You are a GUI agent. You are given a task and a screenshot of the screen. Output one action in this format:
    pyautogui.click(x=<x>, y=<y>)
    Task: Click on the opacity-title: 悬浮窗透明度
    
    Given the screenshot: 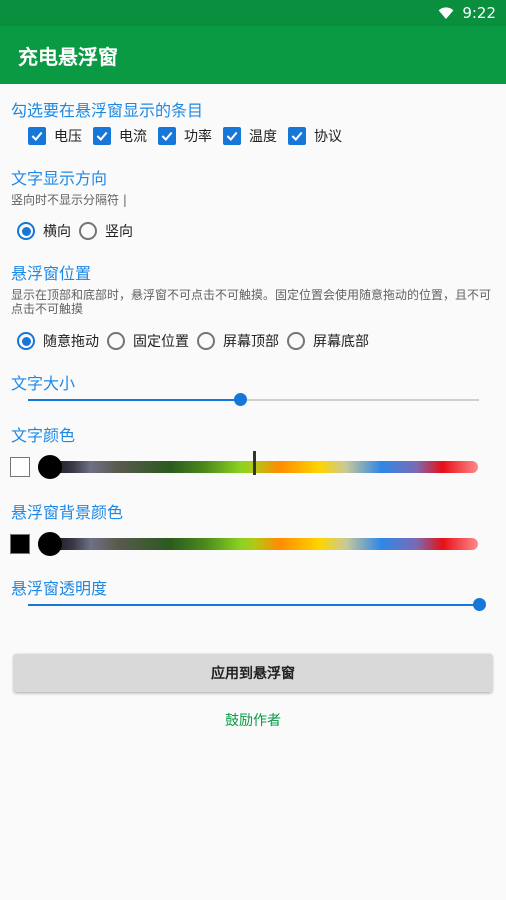 What is the action you would take?
    pyautogui.click(x=59, y=588)
    